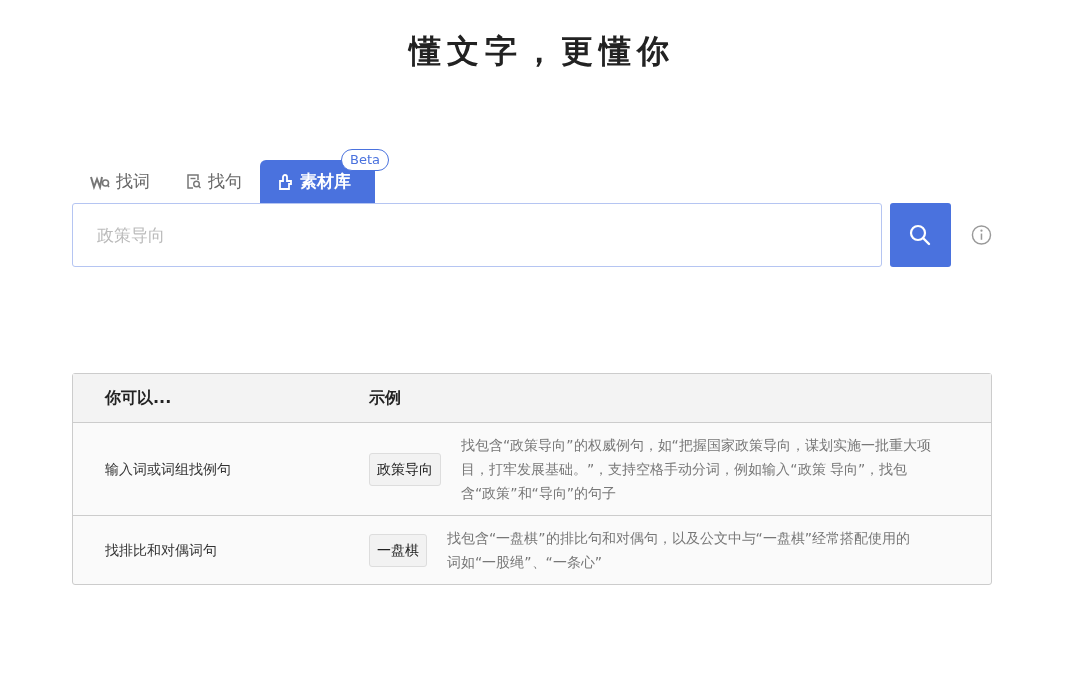 This screenshot has width=1083, height=680. What do you see at coordinates (161, 549) in the screenshot?
I see `table-cell: 找排比和对偶词句` at bounding box center [161, 549].